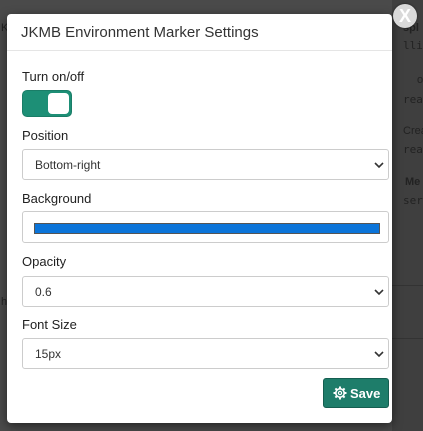 The image size is (423, 431). Describe the element at coordinates (47, 103) in the screenshot. I see `on-off-toggle` at that location.